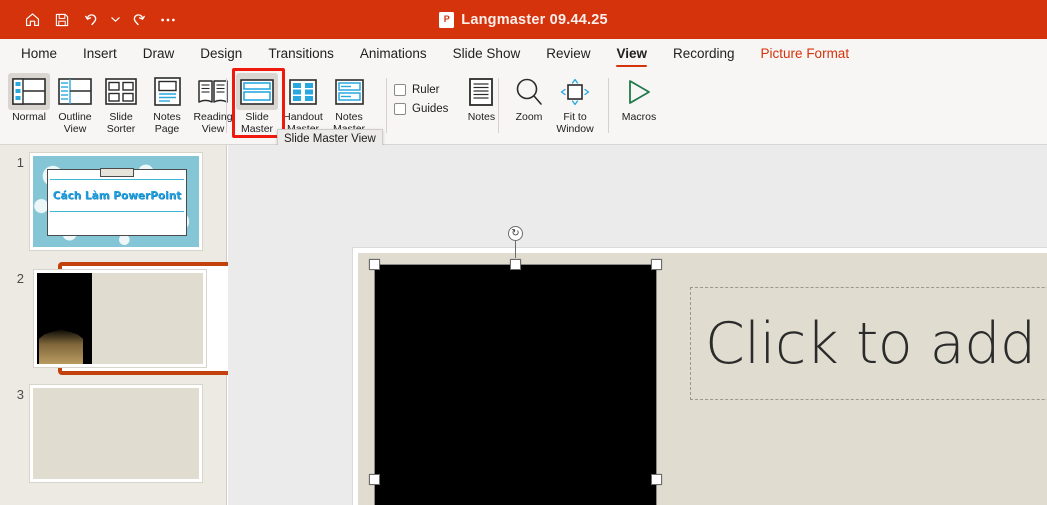  I want to click on group-show: Ruler Guides Notes, so click(449, 106).